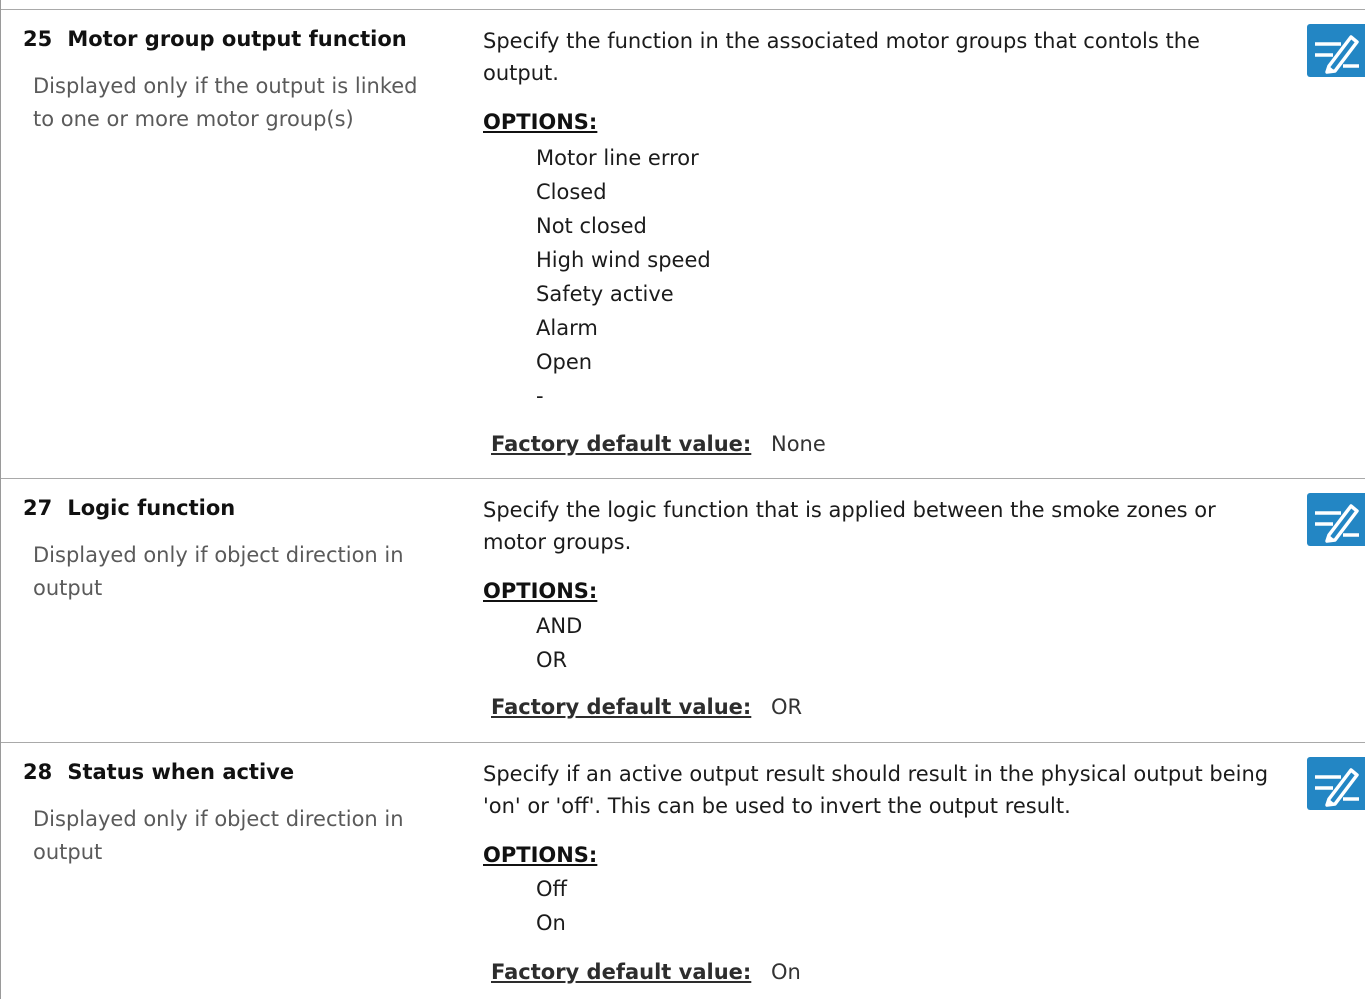 This screenshot has width=1365, height=999. Describe the element at coordinates (38, 508) in the screenshot. I see `setting-number: 27` at that location.